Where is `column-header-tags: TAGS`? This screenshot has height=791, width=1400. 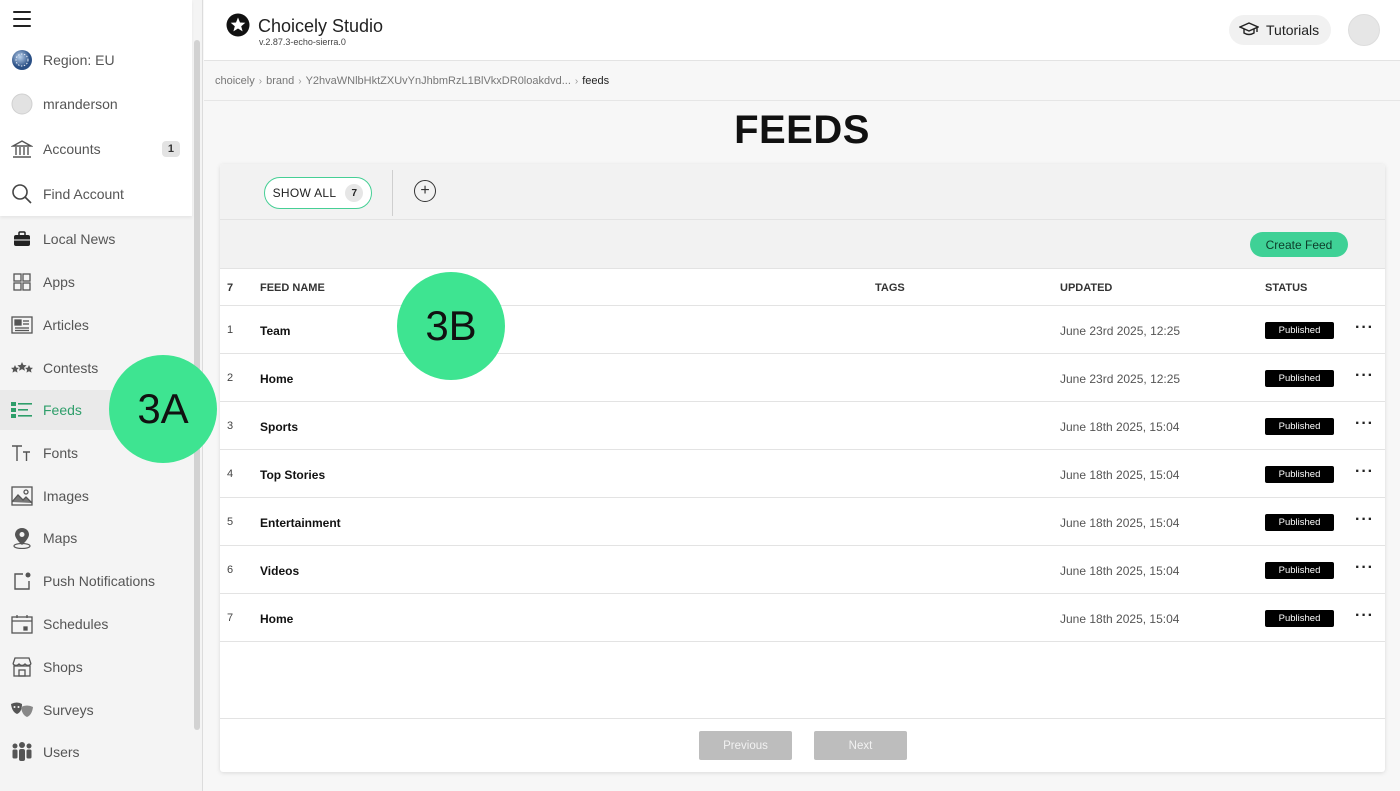 column-header-tags: TAGS is located at coordinates (890, 288).